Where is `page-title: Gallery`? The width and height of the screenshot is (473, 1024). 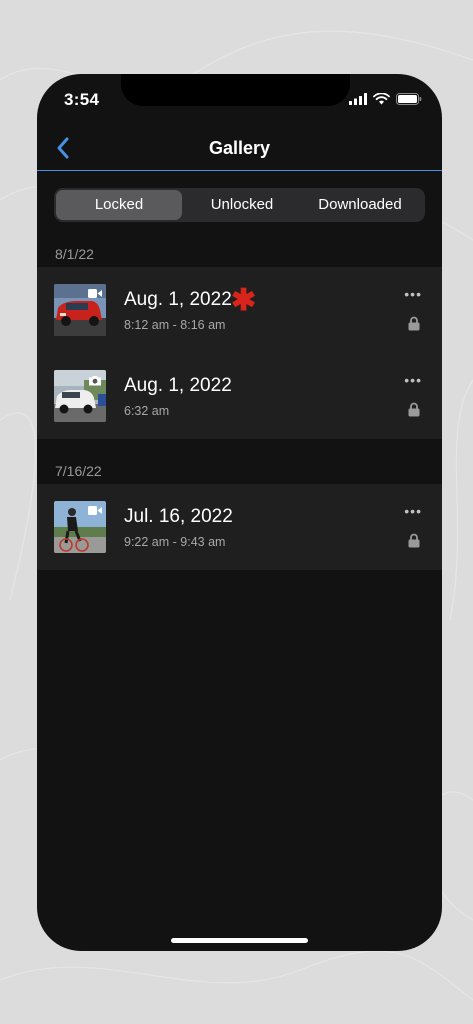
page-title: Gallery is located at coordinates (239, 148).